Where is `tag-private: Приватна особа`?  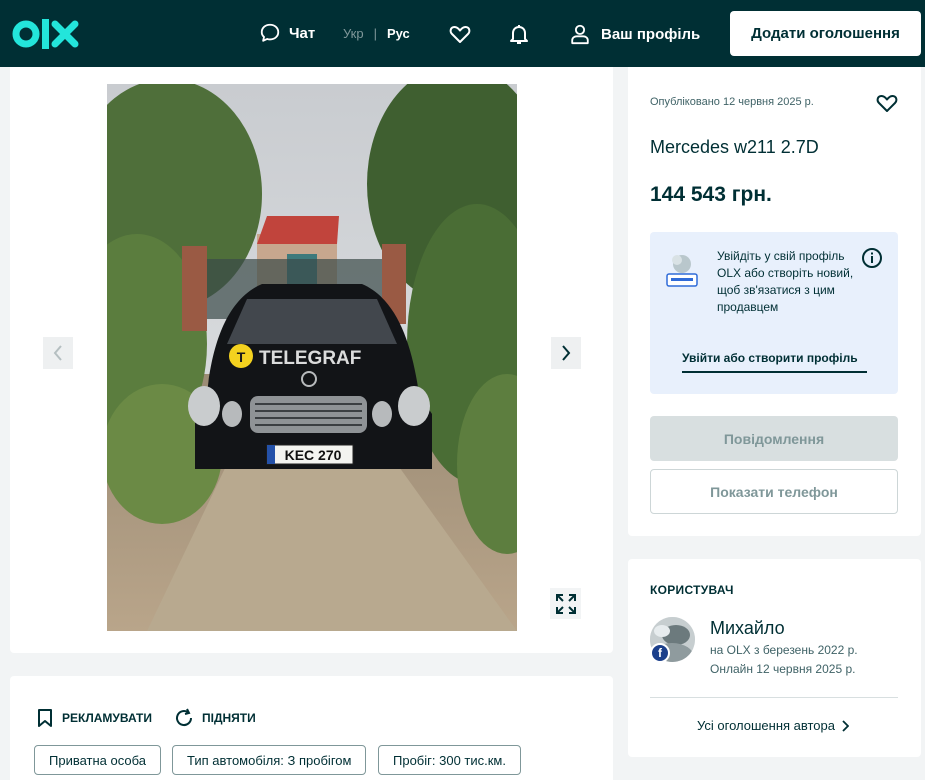
tag-private: Приватна особа is located at coordinates (97, 760).